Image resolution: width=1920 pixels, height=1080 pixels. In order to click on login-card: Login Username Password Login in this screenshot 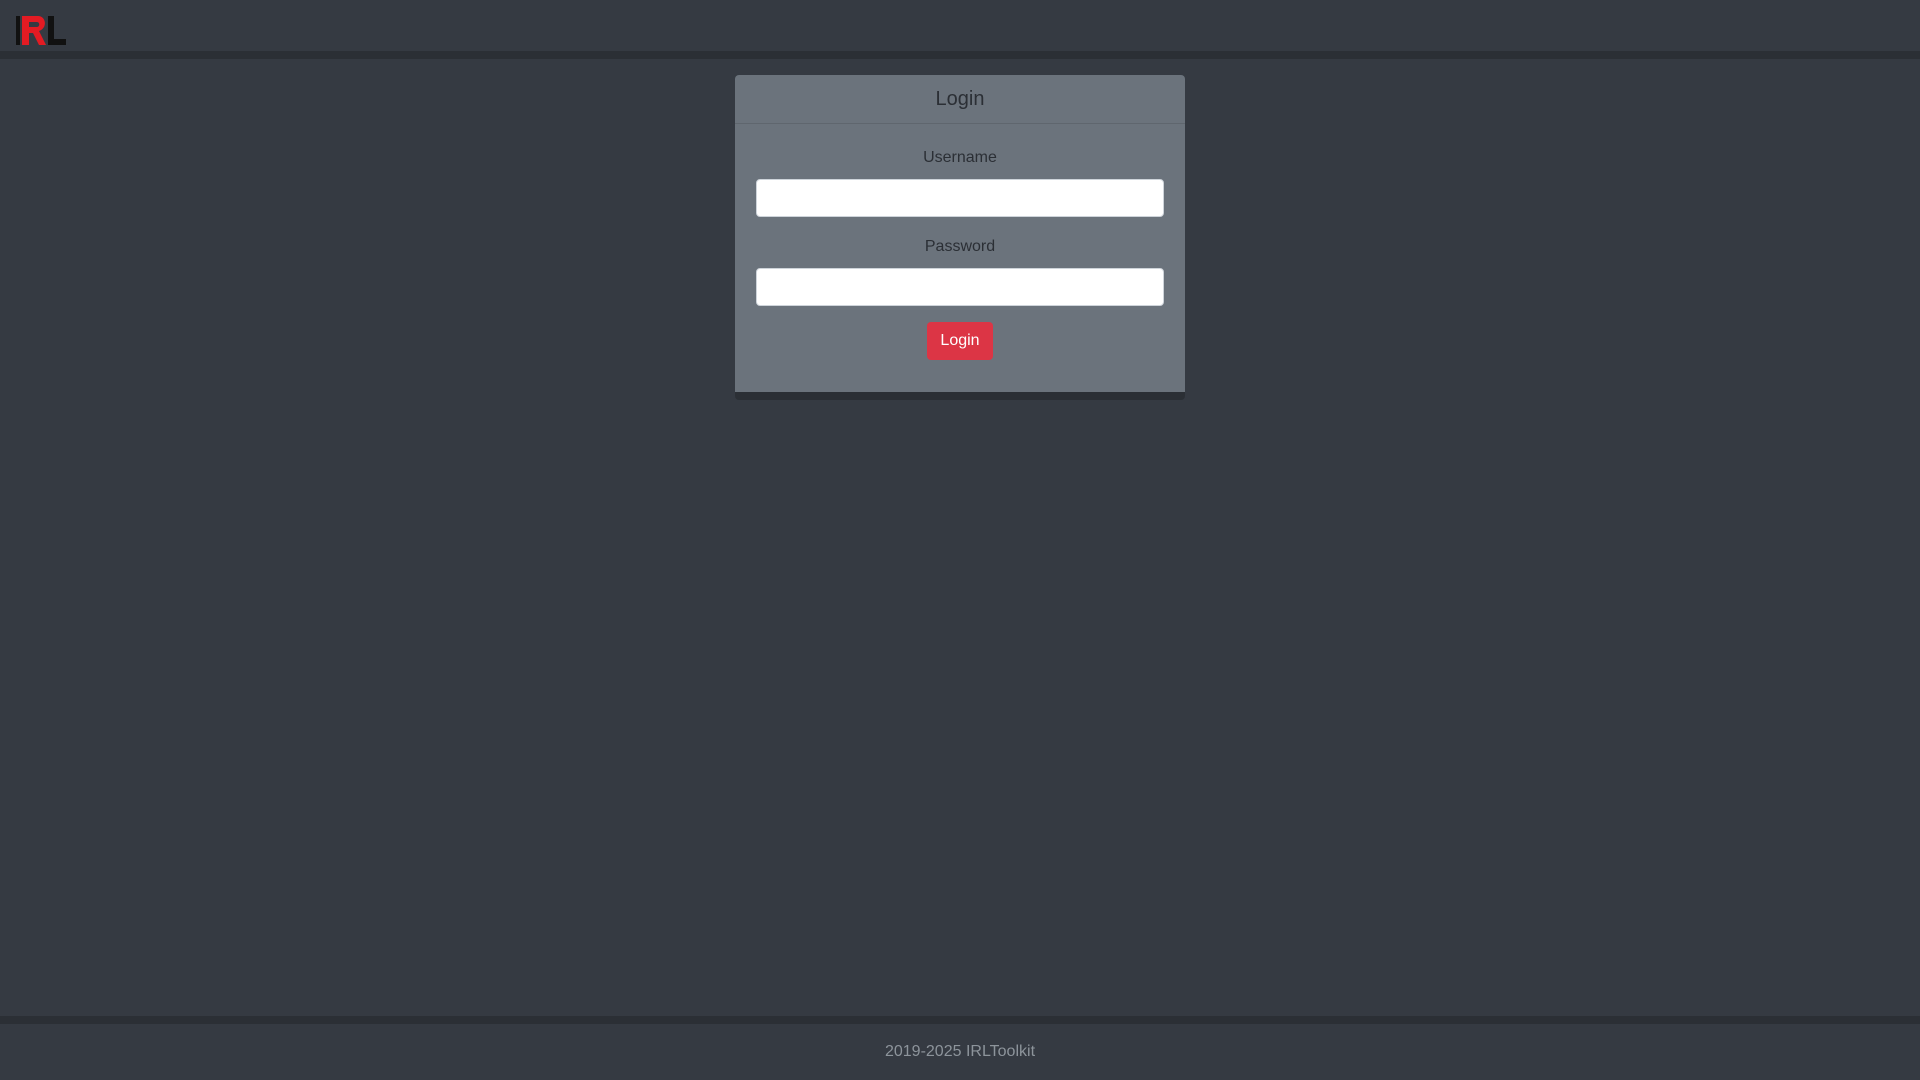, I will do `click(960, 237)`.